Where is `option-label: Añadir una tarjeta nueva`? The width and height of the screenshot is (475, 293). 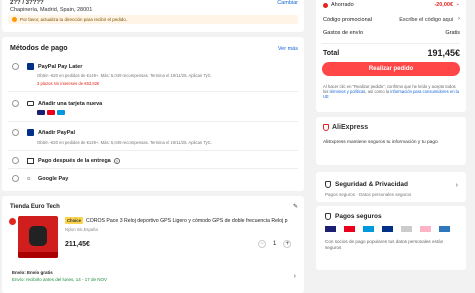 option-label: Añadir una tarjeta nueva is located at coordinates (70, 103).